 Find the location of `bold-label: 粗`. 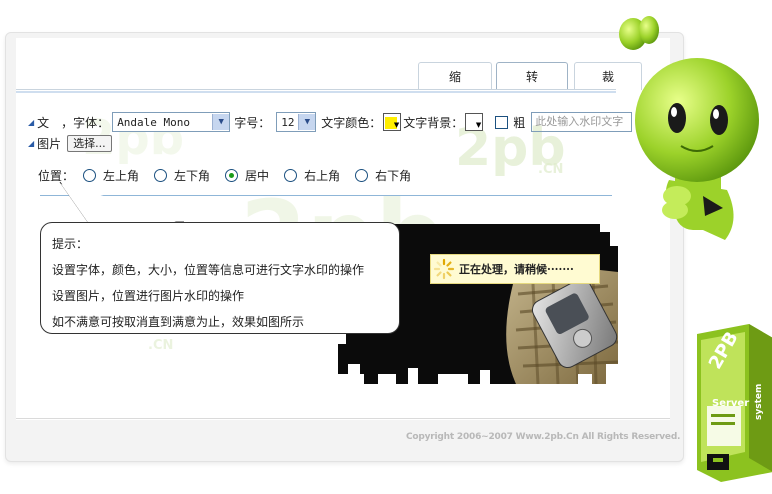

bold-label: 粗 is located at coordinates (519, 122).